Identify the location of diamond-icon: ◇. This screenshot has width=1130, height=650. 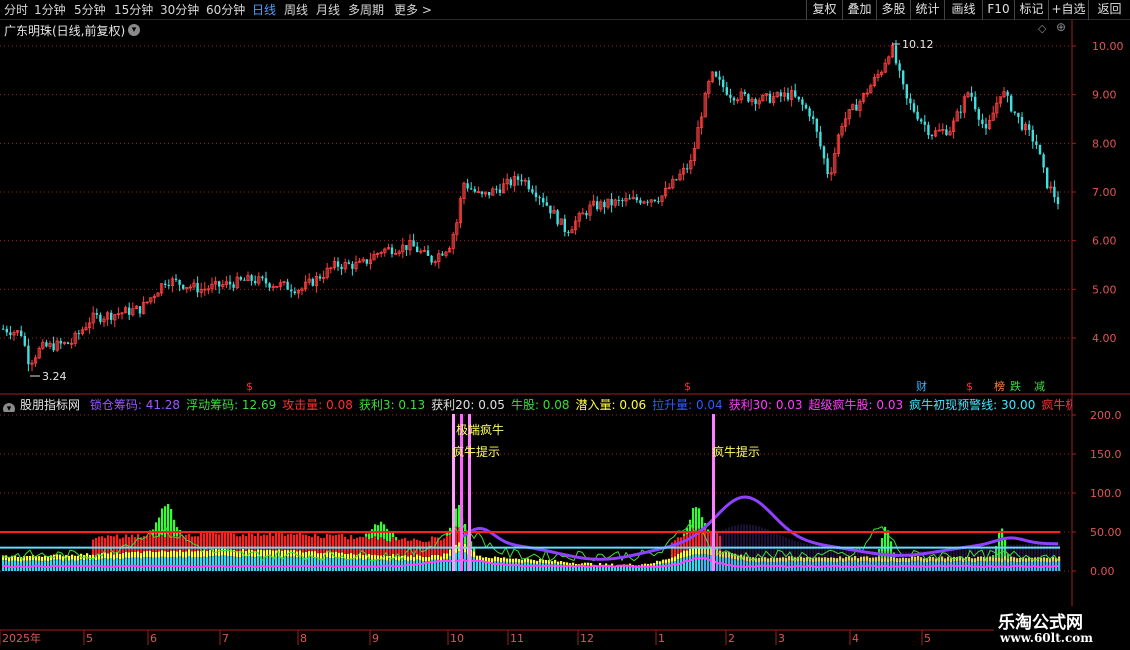
(1042, 28).